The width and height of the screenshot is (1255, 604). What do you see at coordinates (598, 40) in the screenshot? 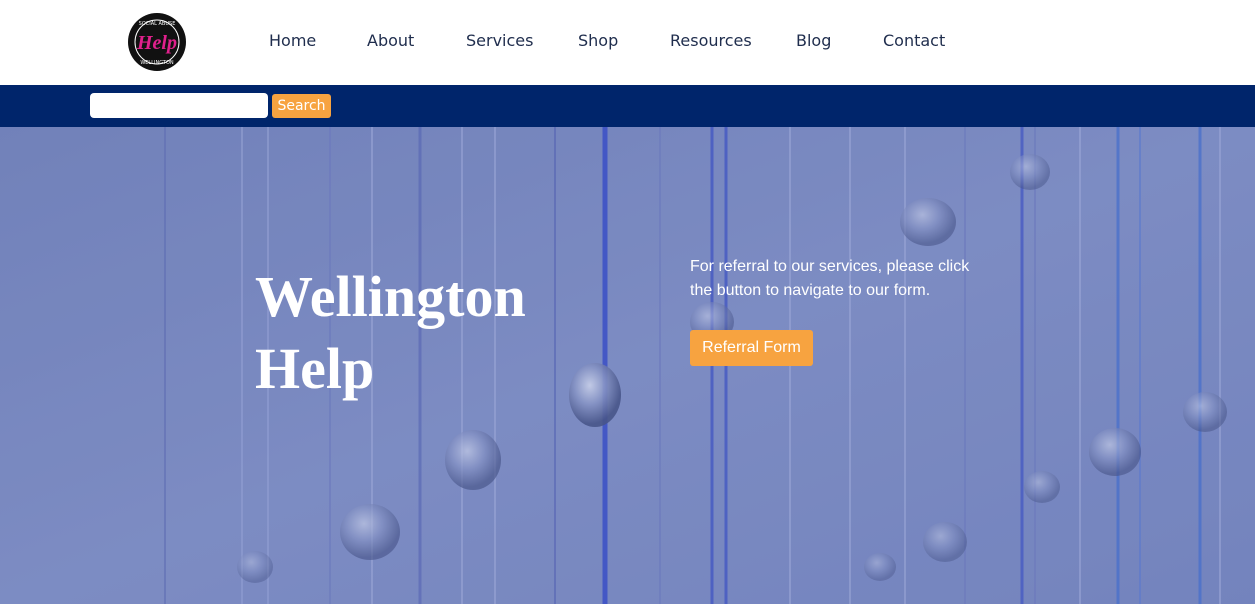
I see `nav-shop: Shop` at bounding box center [598, 40].